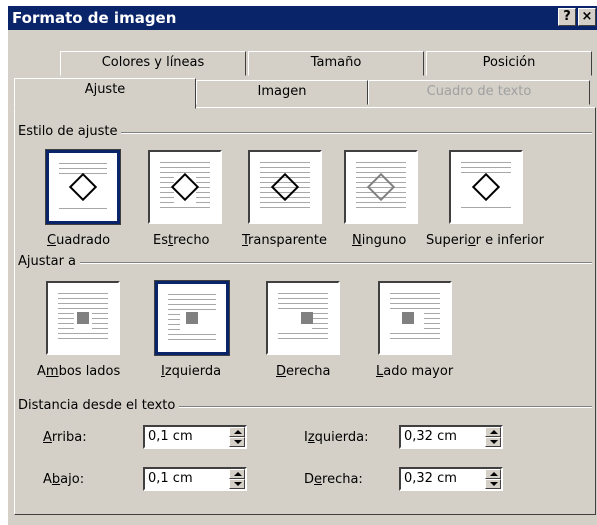 This screenshot has height=525, width=597. Describe the element at coordinates (105, 93) in the screenshot. I see `tab-ajuste: Ajuste` at that location.